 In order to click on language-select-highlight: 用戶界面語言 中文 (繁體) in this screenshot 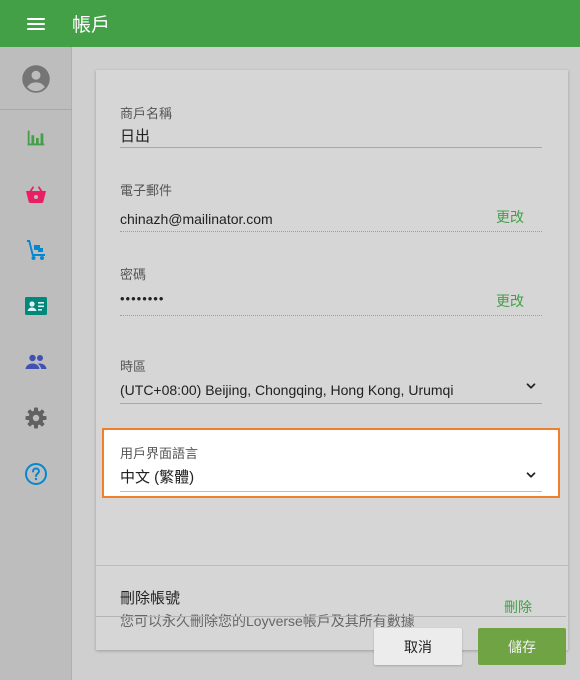, I will do `click(331, 463)`.